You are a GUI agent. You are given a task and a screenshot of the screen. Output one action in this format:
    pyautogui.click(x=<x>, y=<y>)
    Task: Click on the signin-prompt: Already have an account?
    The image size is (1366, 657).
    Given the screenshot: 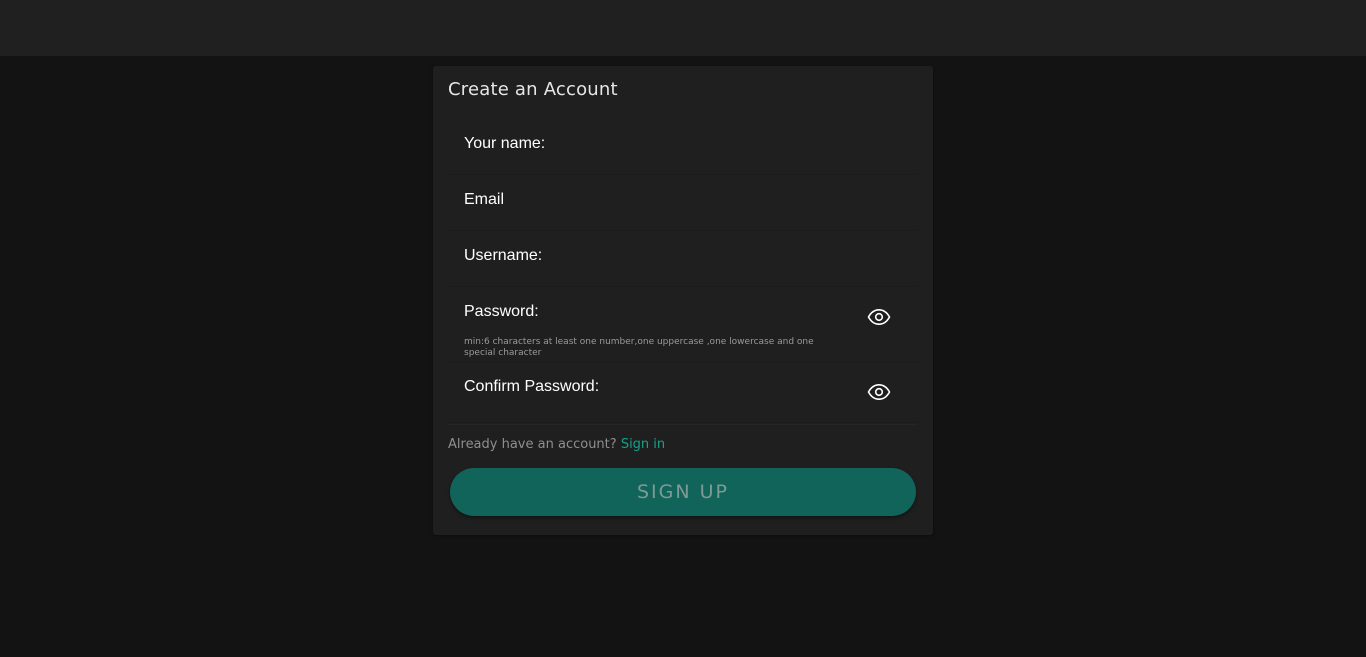 What is the action you would take?
    pyautogui.click(x=532, y=444)
    